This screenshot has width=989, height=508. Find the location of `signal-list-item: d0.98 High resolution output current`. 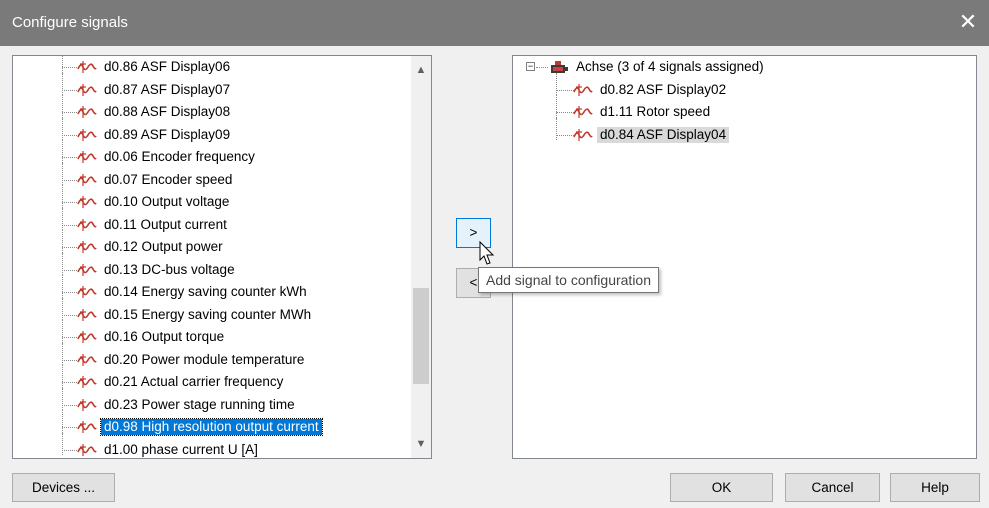

signal-list-item: d0.98 High resolution output current is located at coordinates (212, 424).